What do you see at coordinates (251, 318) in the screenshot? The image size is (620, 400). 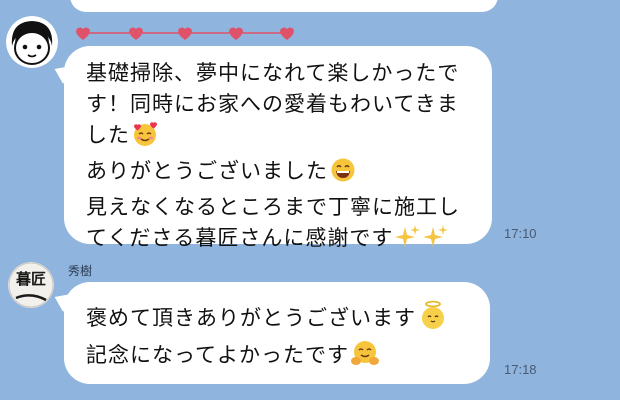 I see `message-line: 褒めて頂きありがとうございます` at bounding box center [251, 318].